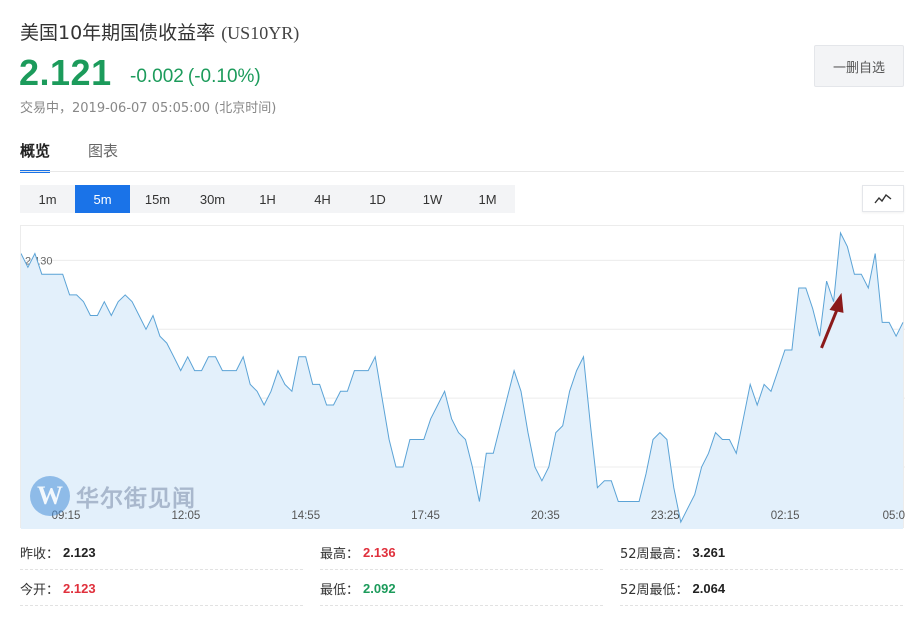 Image resolution: width=908 pixels, height=619 pixels. I want to click on stat-open: 今开： 2.123, so click(161, 589).